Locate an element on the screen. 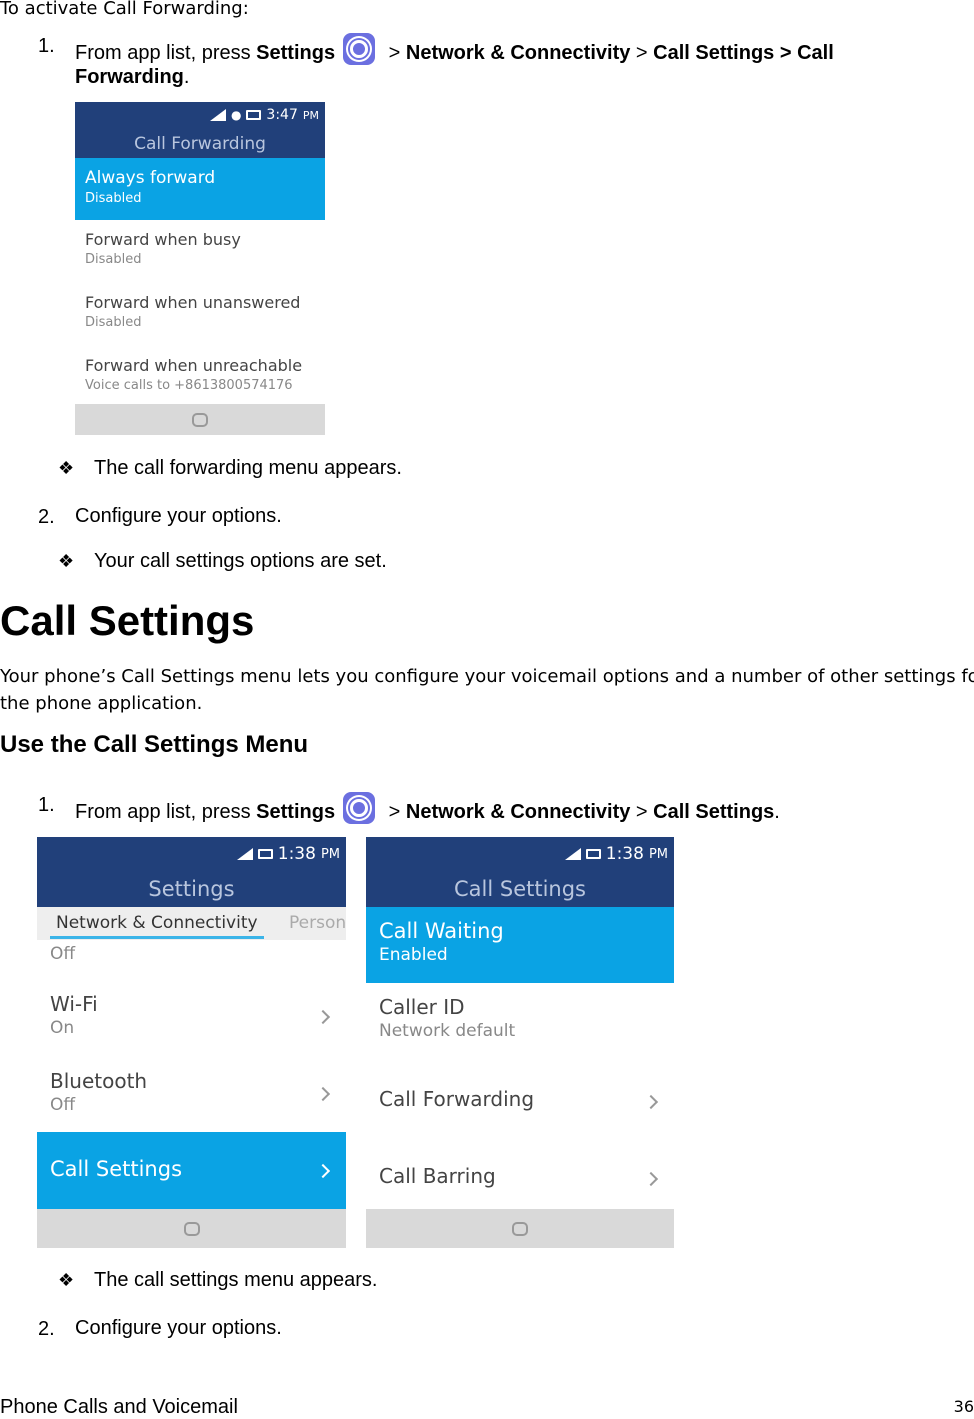  tab-personalization: Person is located at coordinates (317, 923).